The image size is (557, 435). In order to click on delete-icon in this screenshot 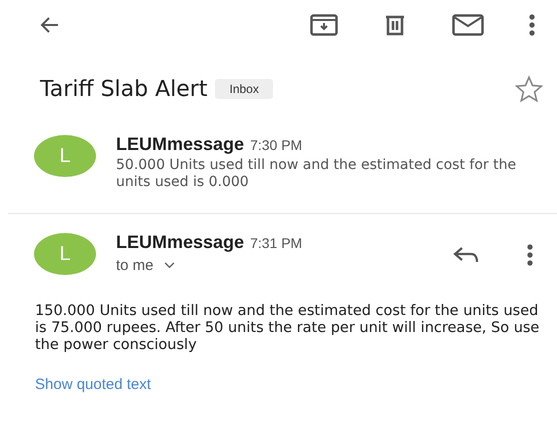, I will do `click(395, 25)`.